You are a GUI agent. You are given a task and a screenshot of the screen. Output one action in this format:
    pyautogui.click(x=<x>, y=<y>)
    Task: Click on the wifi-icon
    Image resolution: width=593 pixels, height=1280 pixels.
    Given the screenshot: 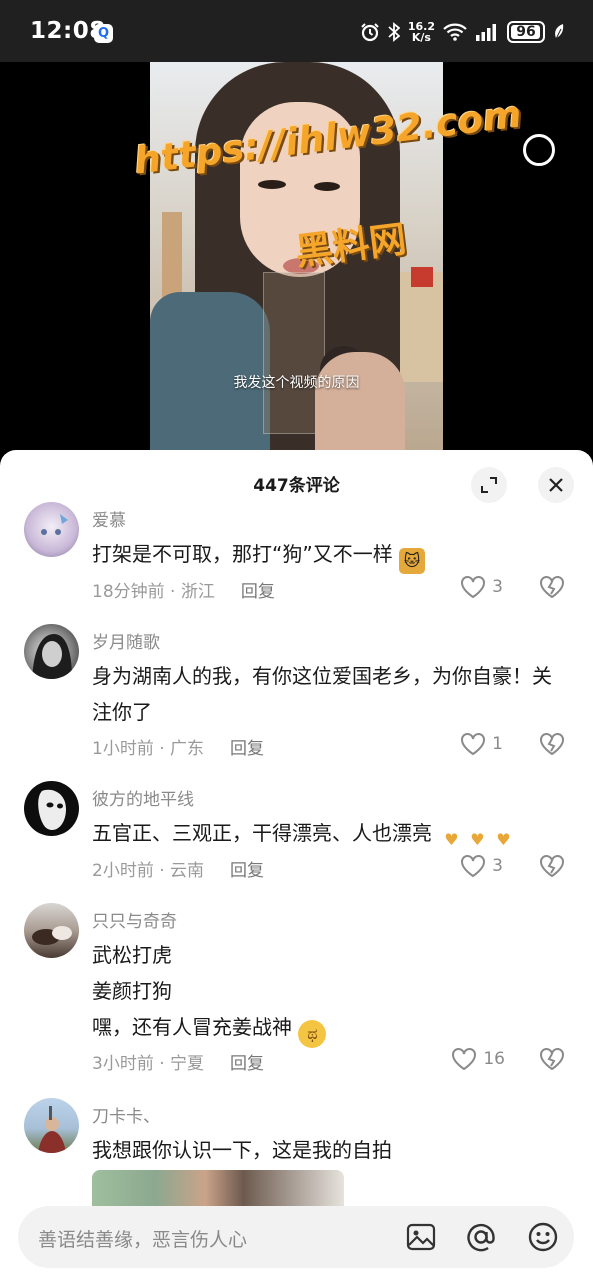 What is the action you would take?
    pyautogui.click(x=455, y=32)
    